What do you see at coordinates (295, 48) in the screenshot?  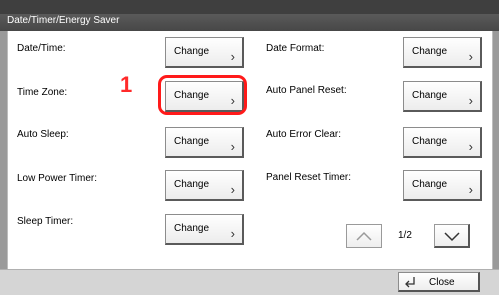 I see `date-format-label: Date Format:` at bounding box center [295, 48].